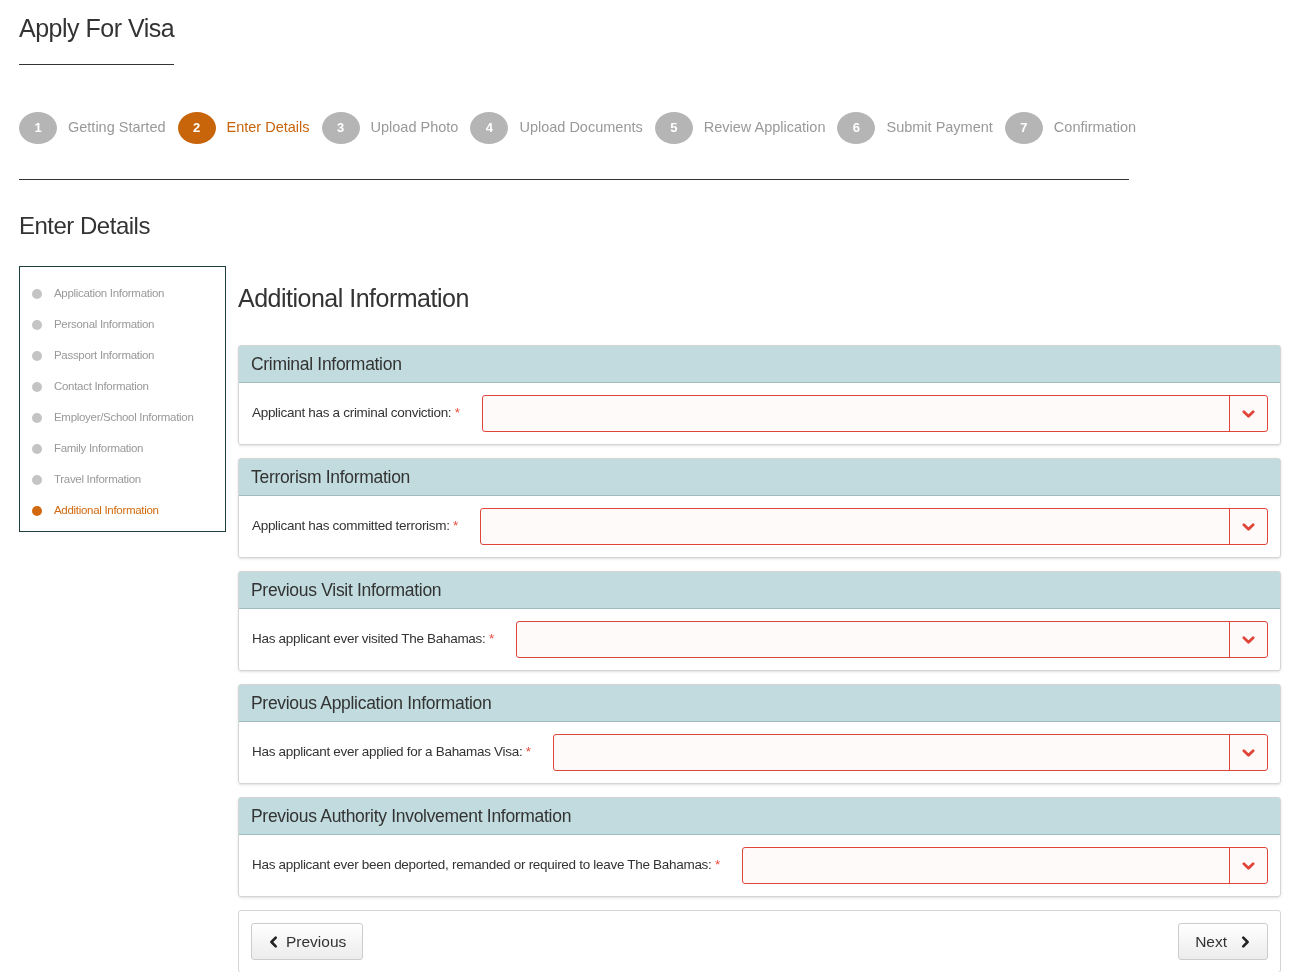 Image resolution: width=1296 pixels, height=972 pixels. Describe the element at coordinates (104, 325) in the screenshot. I see `sidebar-item: Personal Information` at that location.